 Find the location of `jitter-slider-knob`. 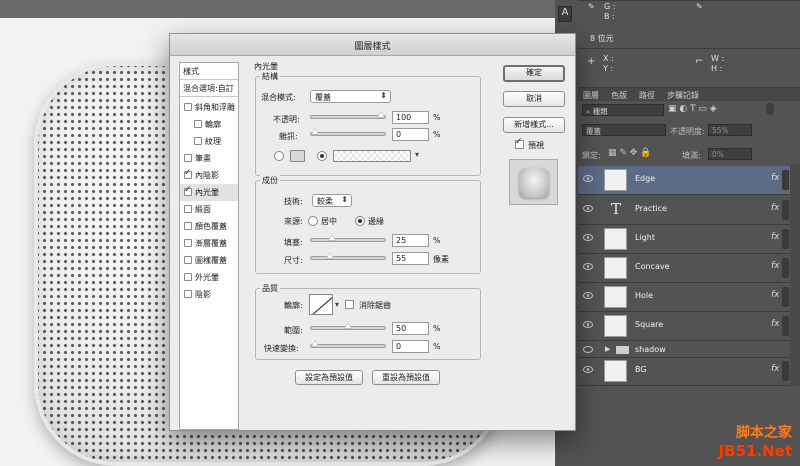

jitter-slider-knob is located at coordinates (315, 343).